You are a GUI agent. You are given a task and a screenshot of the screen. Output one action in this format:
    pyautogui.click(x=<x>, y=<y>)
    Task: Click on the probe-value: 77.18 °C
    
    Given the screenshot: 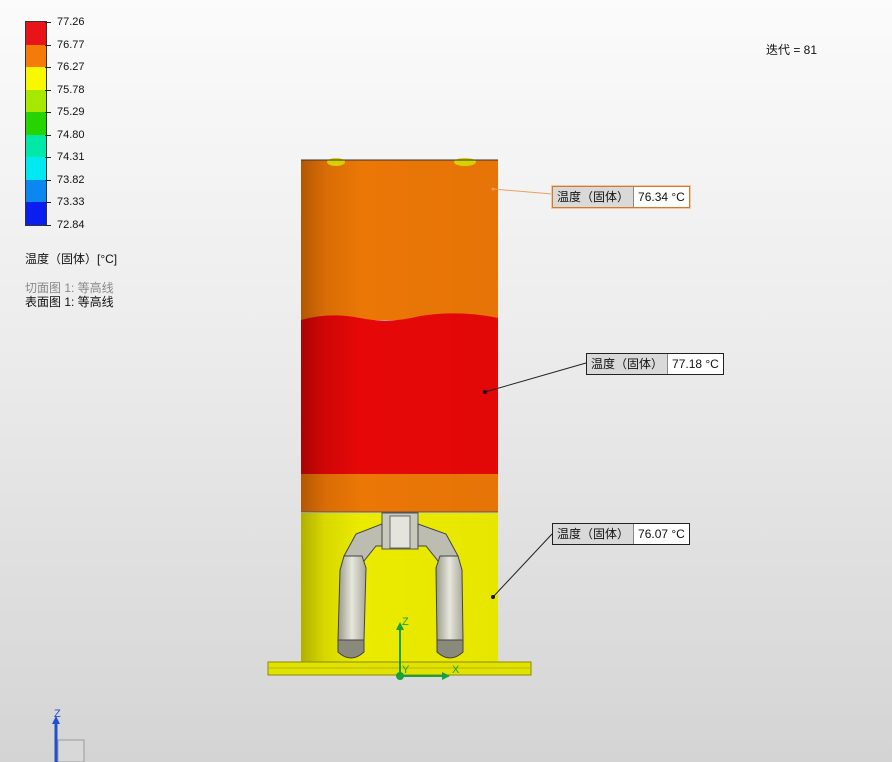 What is the action you would take?
    pyautogui.click(x=695, y=364)
    